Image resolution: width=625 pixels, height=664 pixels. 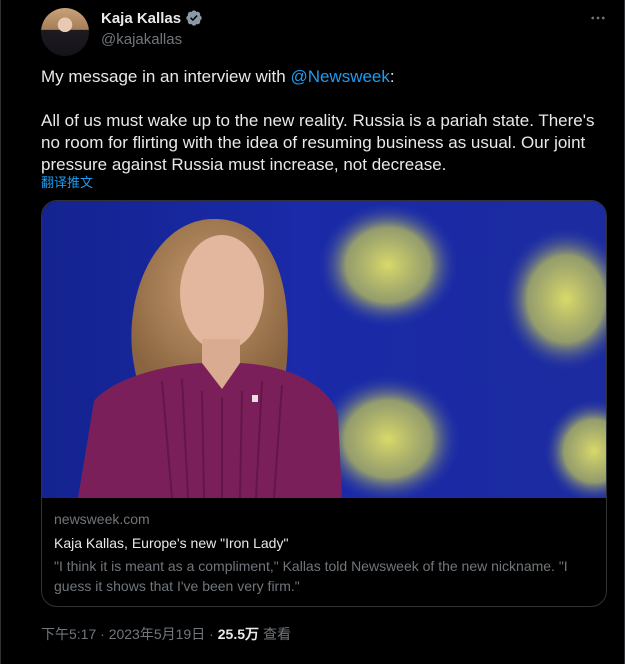 I want to click on name-row: Kaja Kallas, so click(x=152, y=18).